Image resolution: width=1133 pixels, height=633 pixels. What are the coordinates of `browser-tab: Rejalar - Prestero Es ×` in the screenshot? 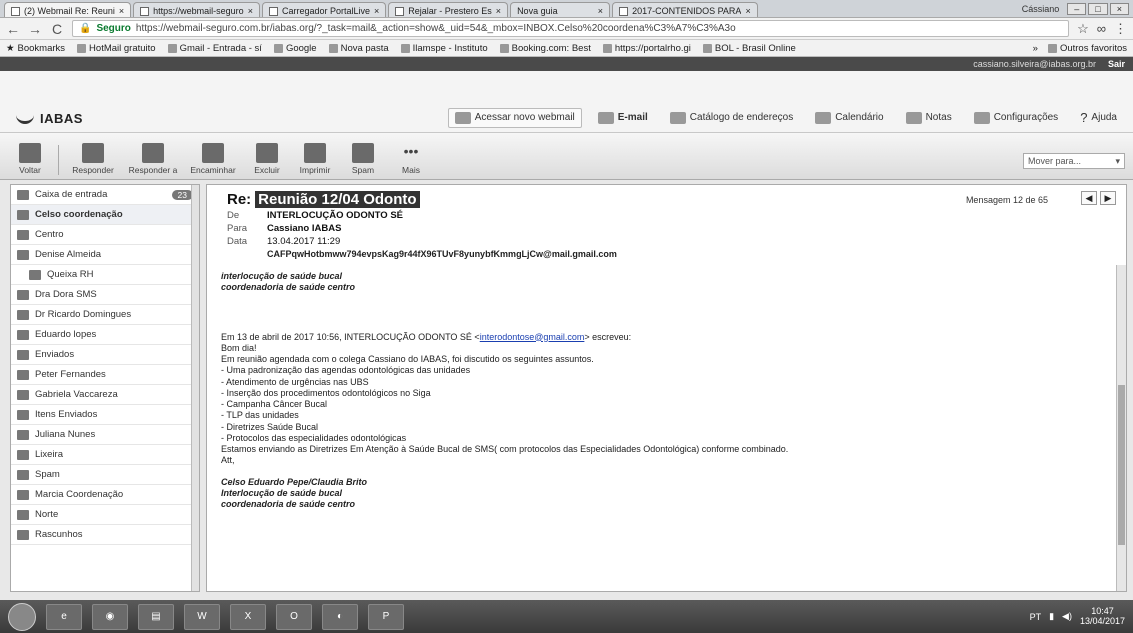 It's located at (448, 9).